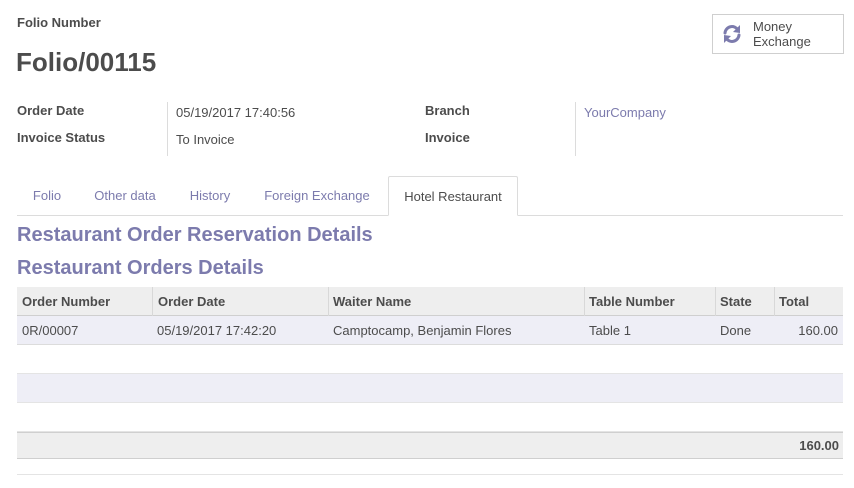 The image size is (854, 488). Describe the element at coordinates (430, 445) in the screenshot. I see `table-footer: 160.00` at that location.